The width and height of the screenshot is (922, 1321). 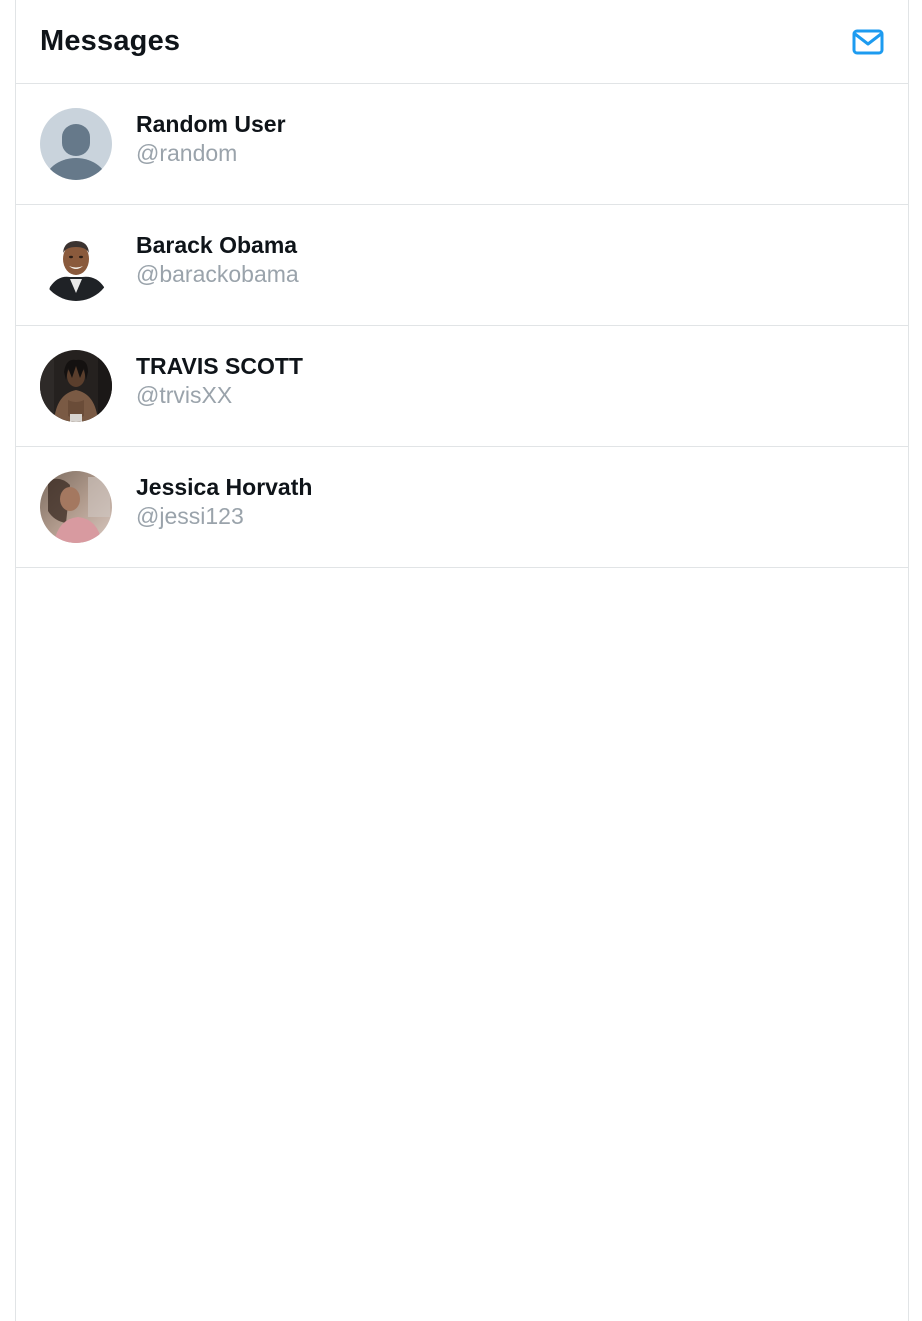 I want to click on user-handle: @trvisXX, so click(x=184, y=395).